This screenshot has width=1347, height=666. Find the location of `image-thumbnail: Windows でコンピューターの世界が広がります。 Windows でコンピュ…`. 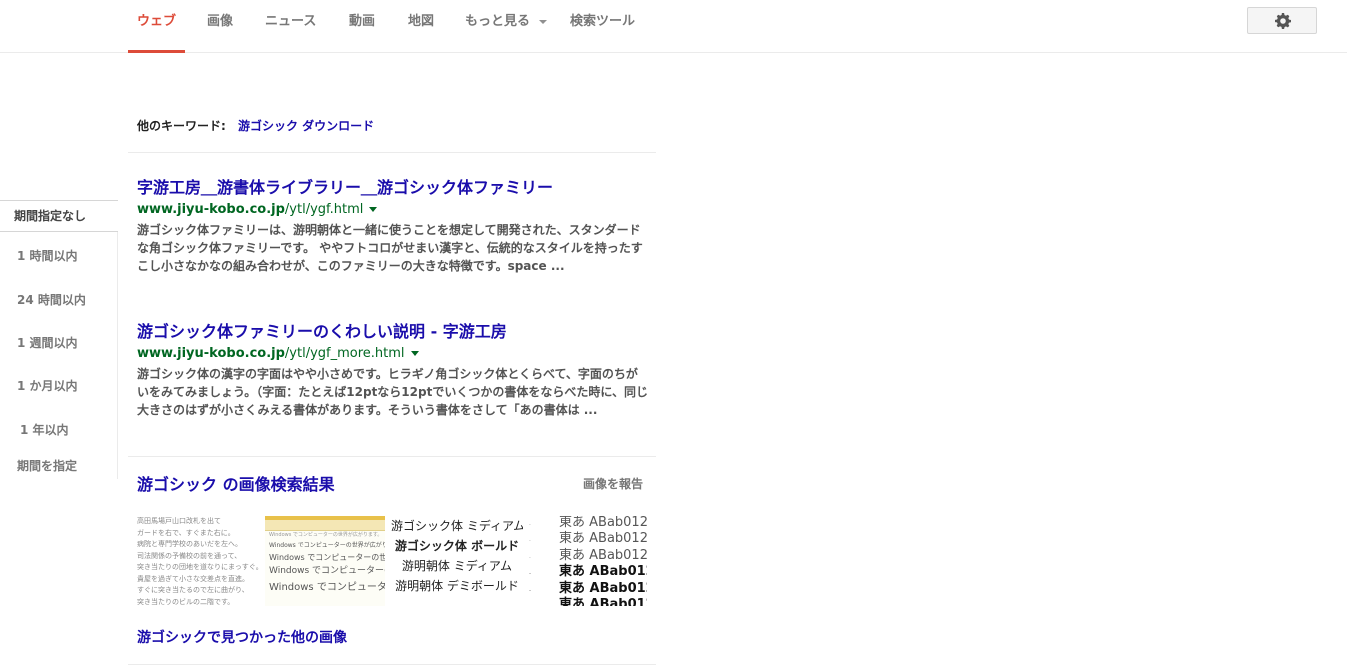

image-thumbnail: Windows でコンピューターの世界が広がります。 Windows でコンピュ… is located at coordinates (325, 561).